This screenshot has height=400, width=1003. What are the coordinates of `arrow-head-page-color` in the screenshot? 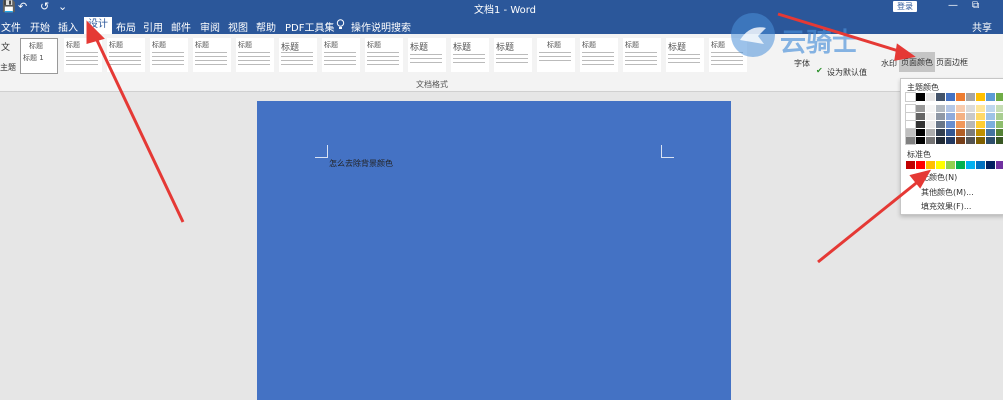 It's located at (905, 52).